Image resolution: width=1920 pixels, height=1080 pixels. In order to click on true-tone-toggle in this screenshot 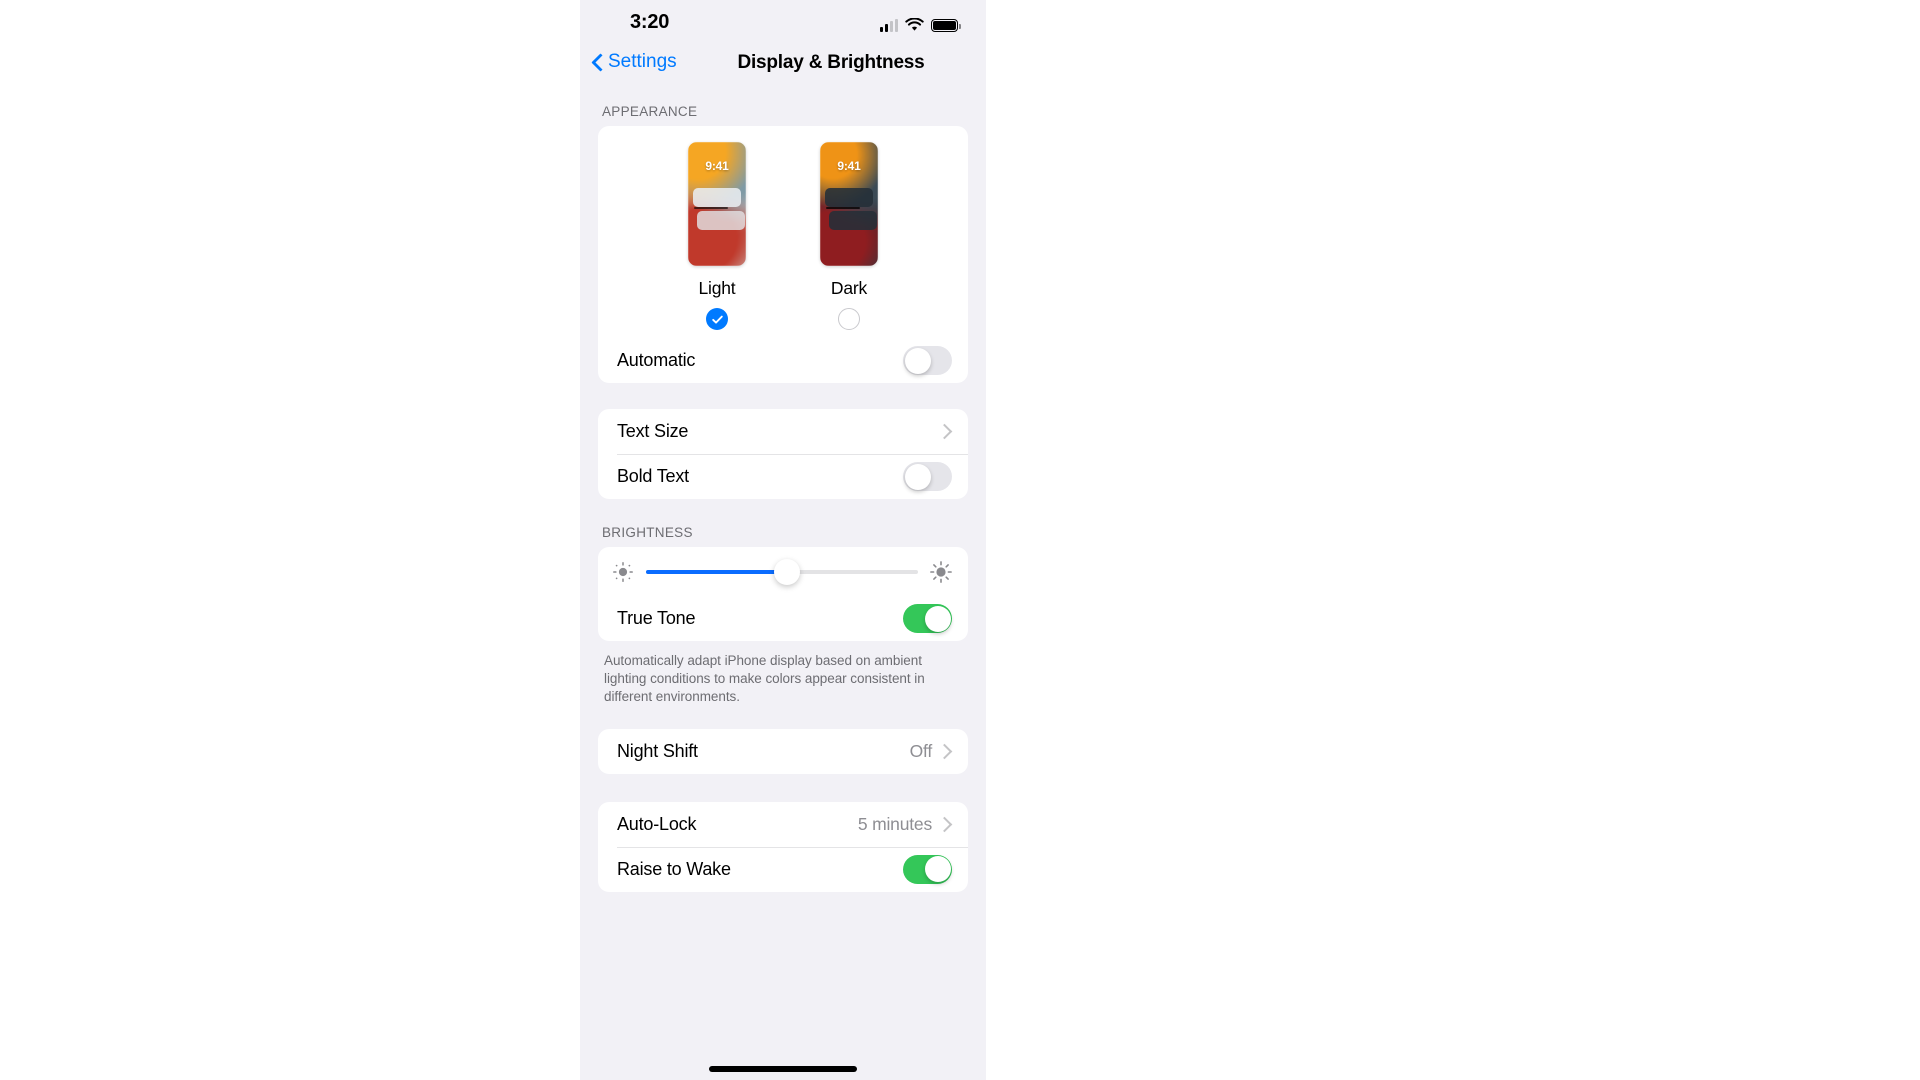, I will do `click(927, 618)`.